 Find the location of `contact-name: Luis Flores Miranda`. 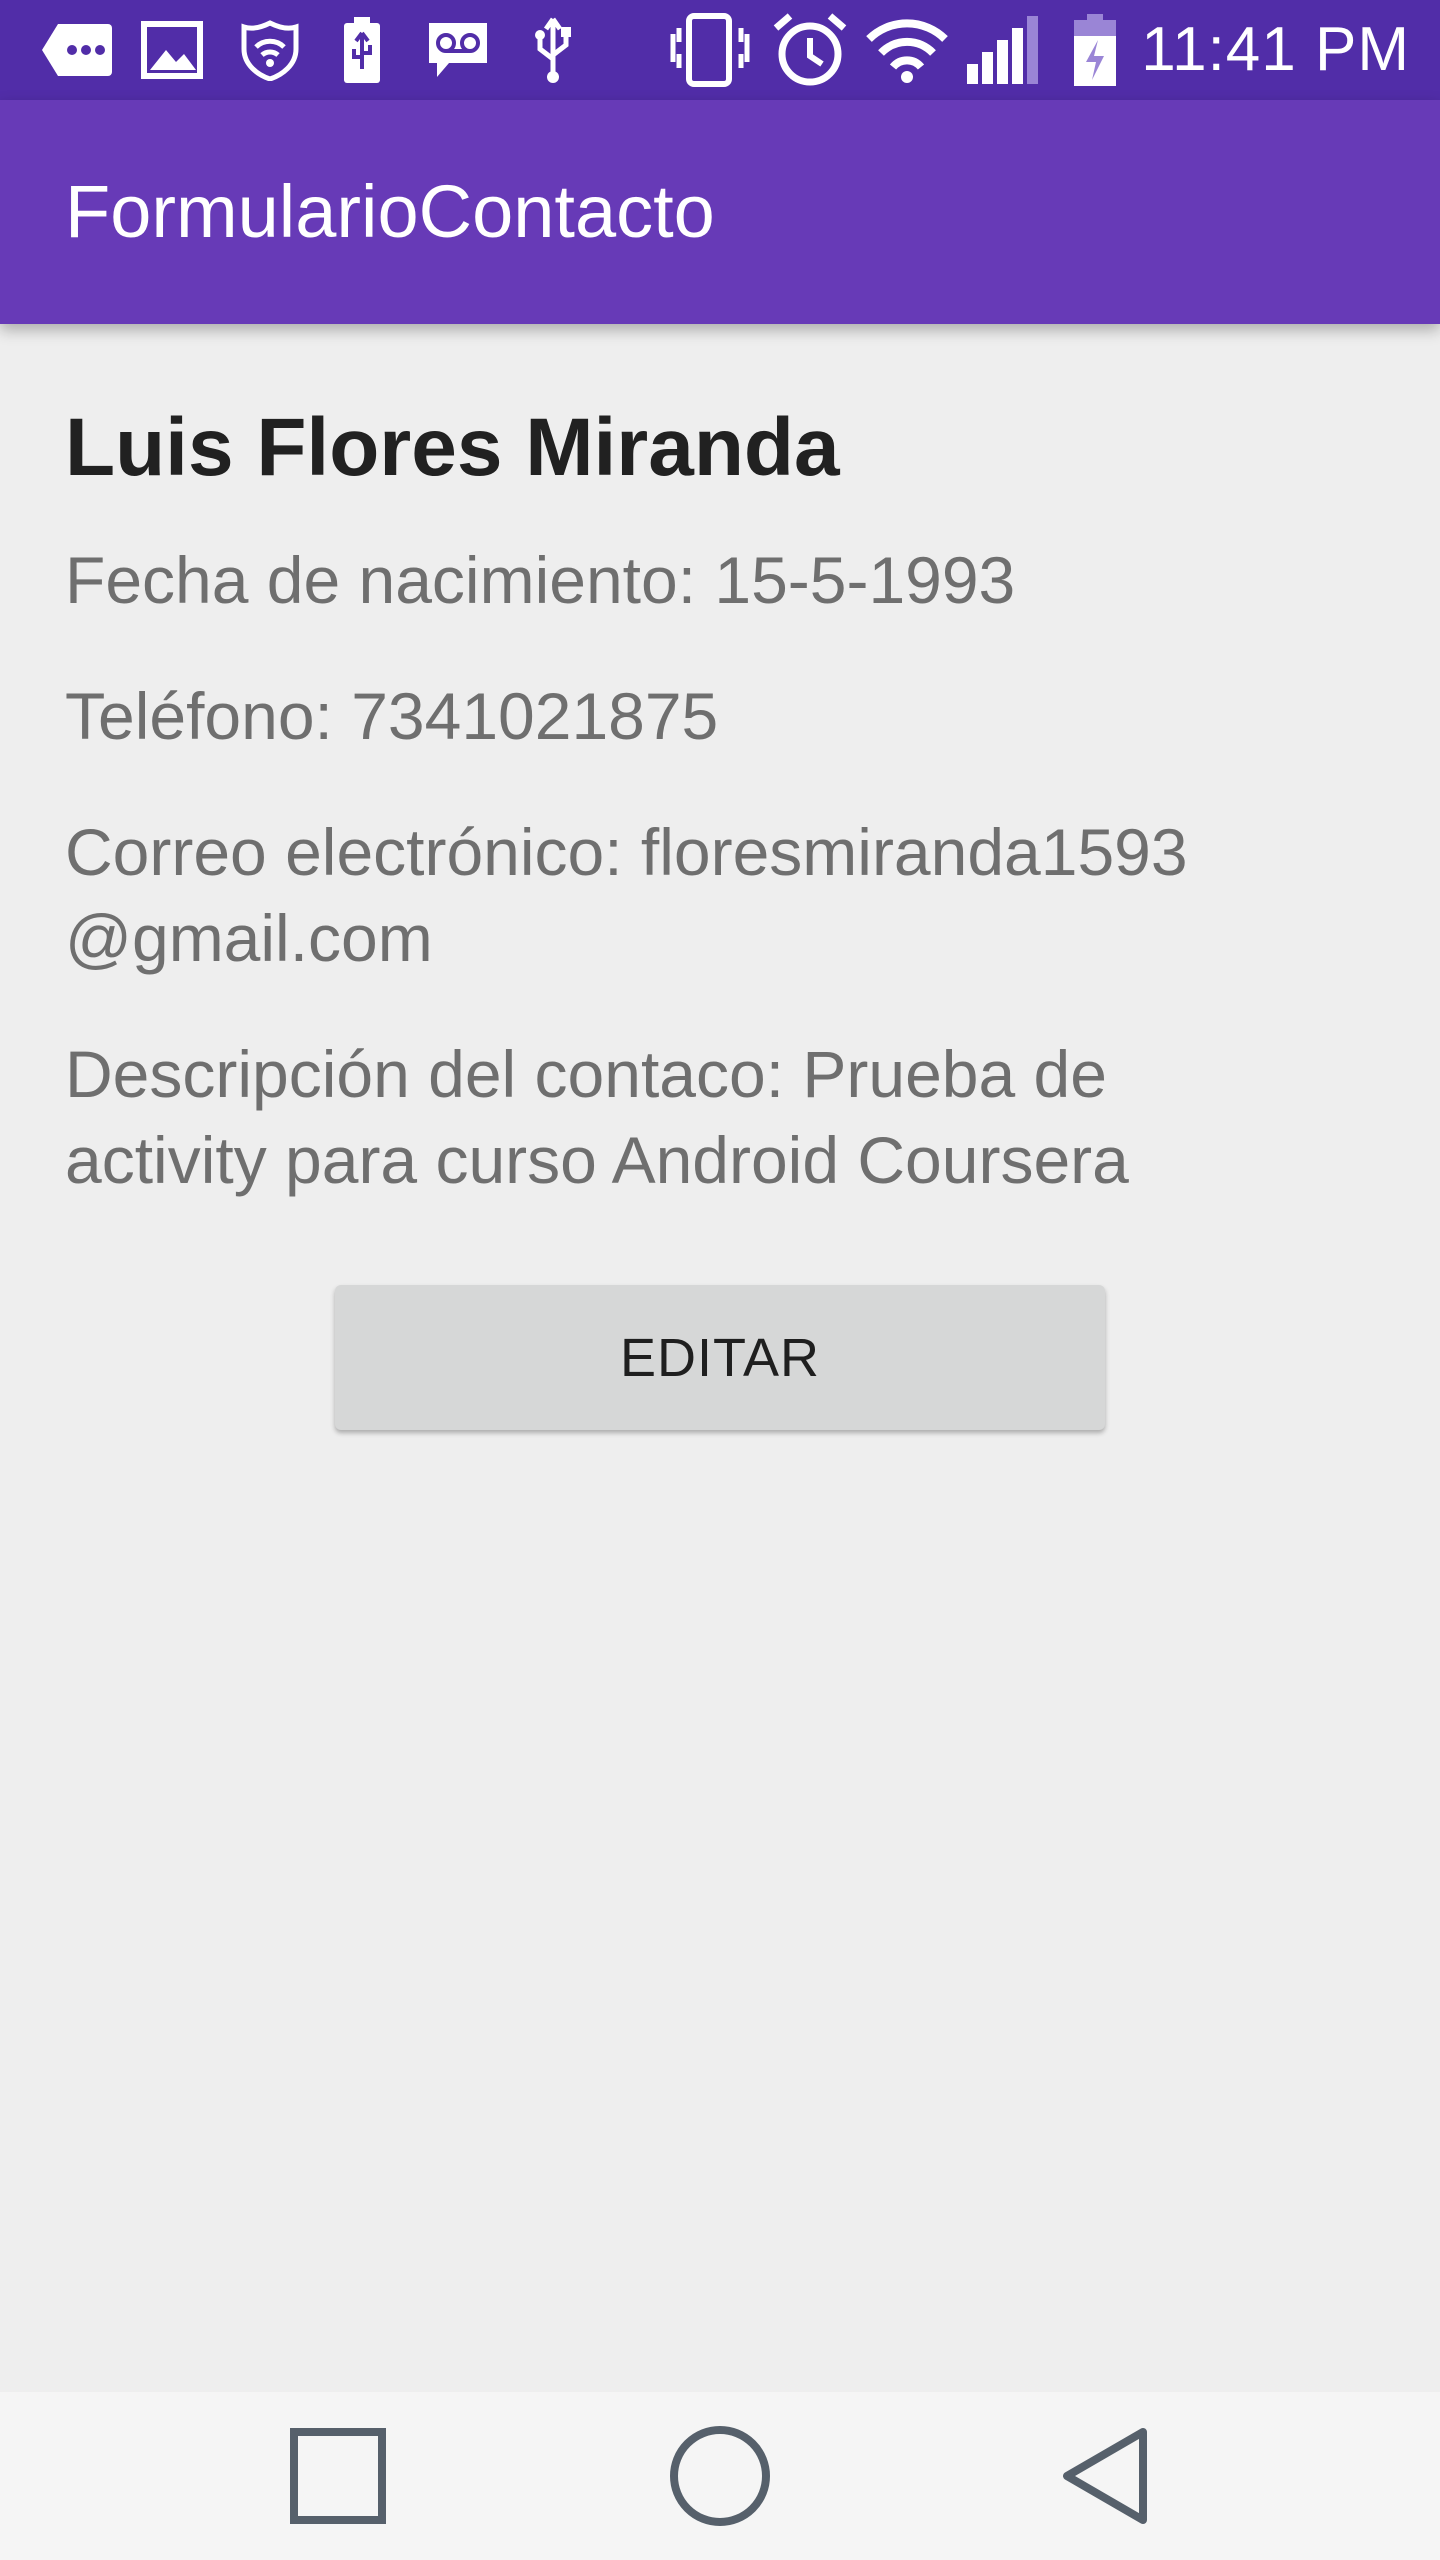

contact-name: Luis Flores Miranda is located at coordinates (452, 447).